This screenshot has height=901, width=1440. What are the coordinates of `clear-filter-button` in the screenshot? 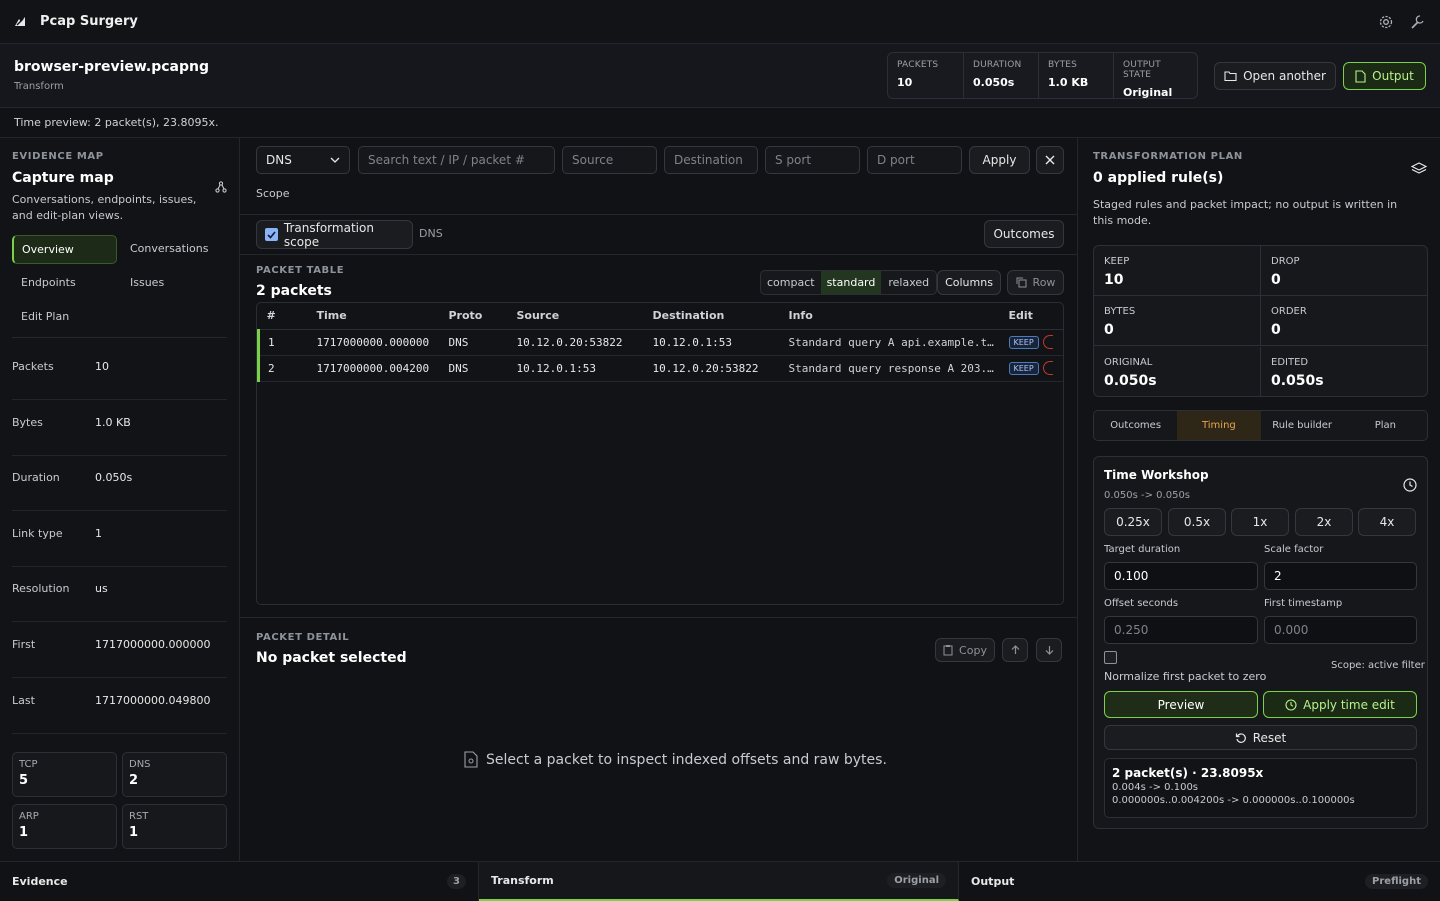 It's located at (1050, 160).